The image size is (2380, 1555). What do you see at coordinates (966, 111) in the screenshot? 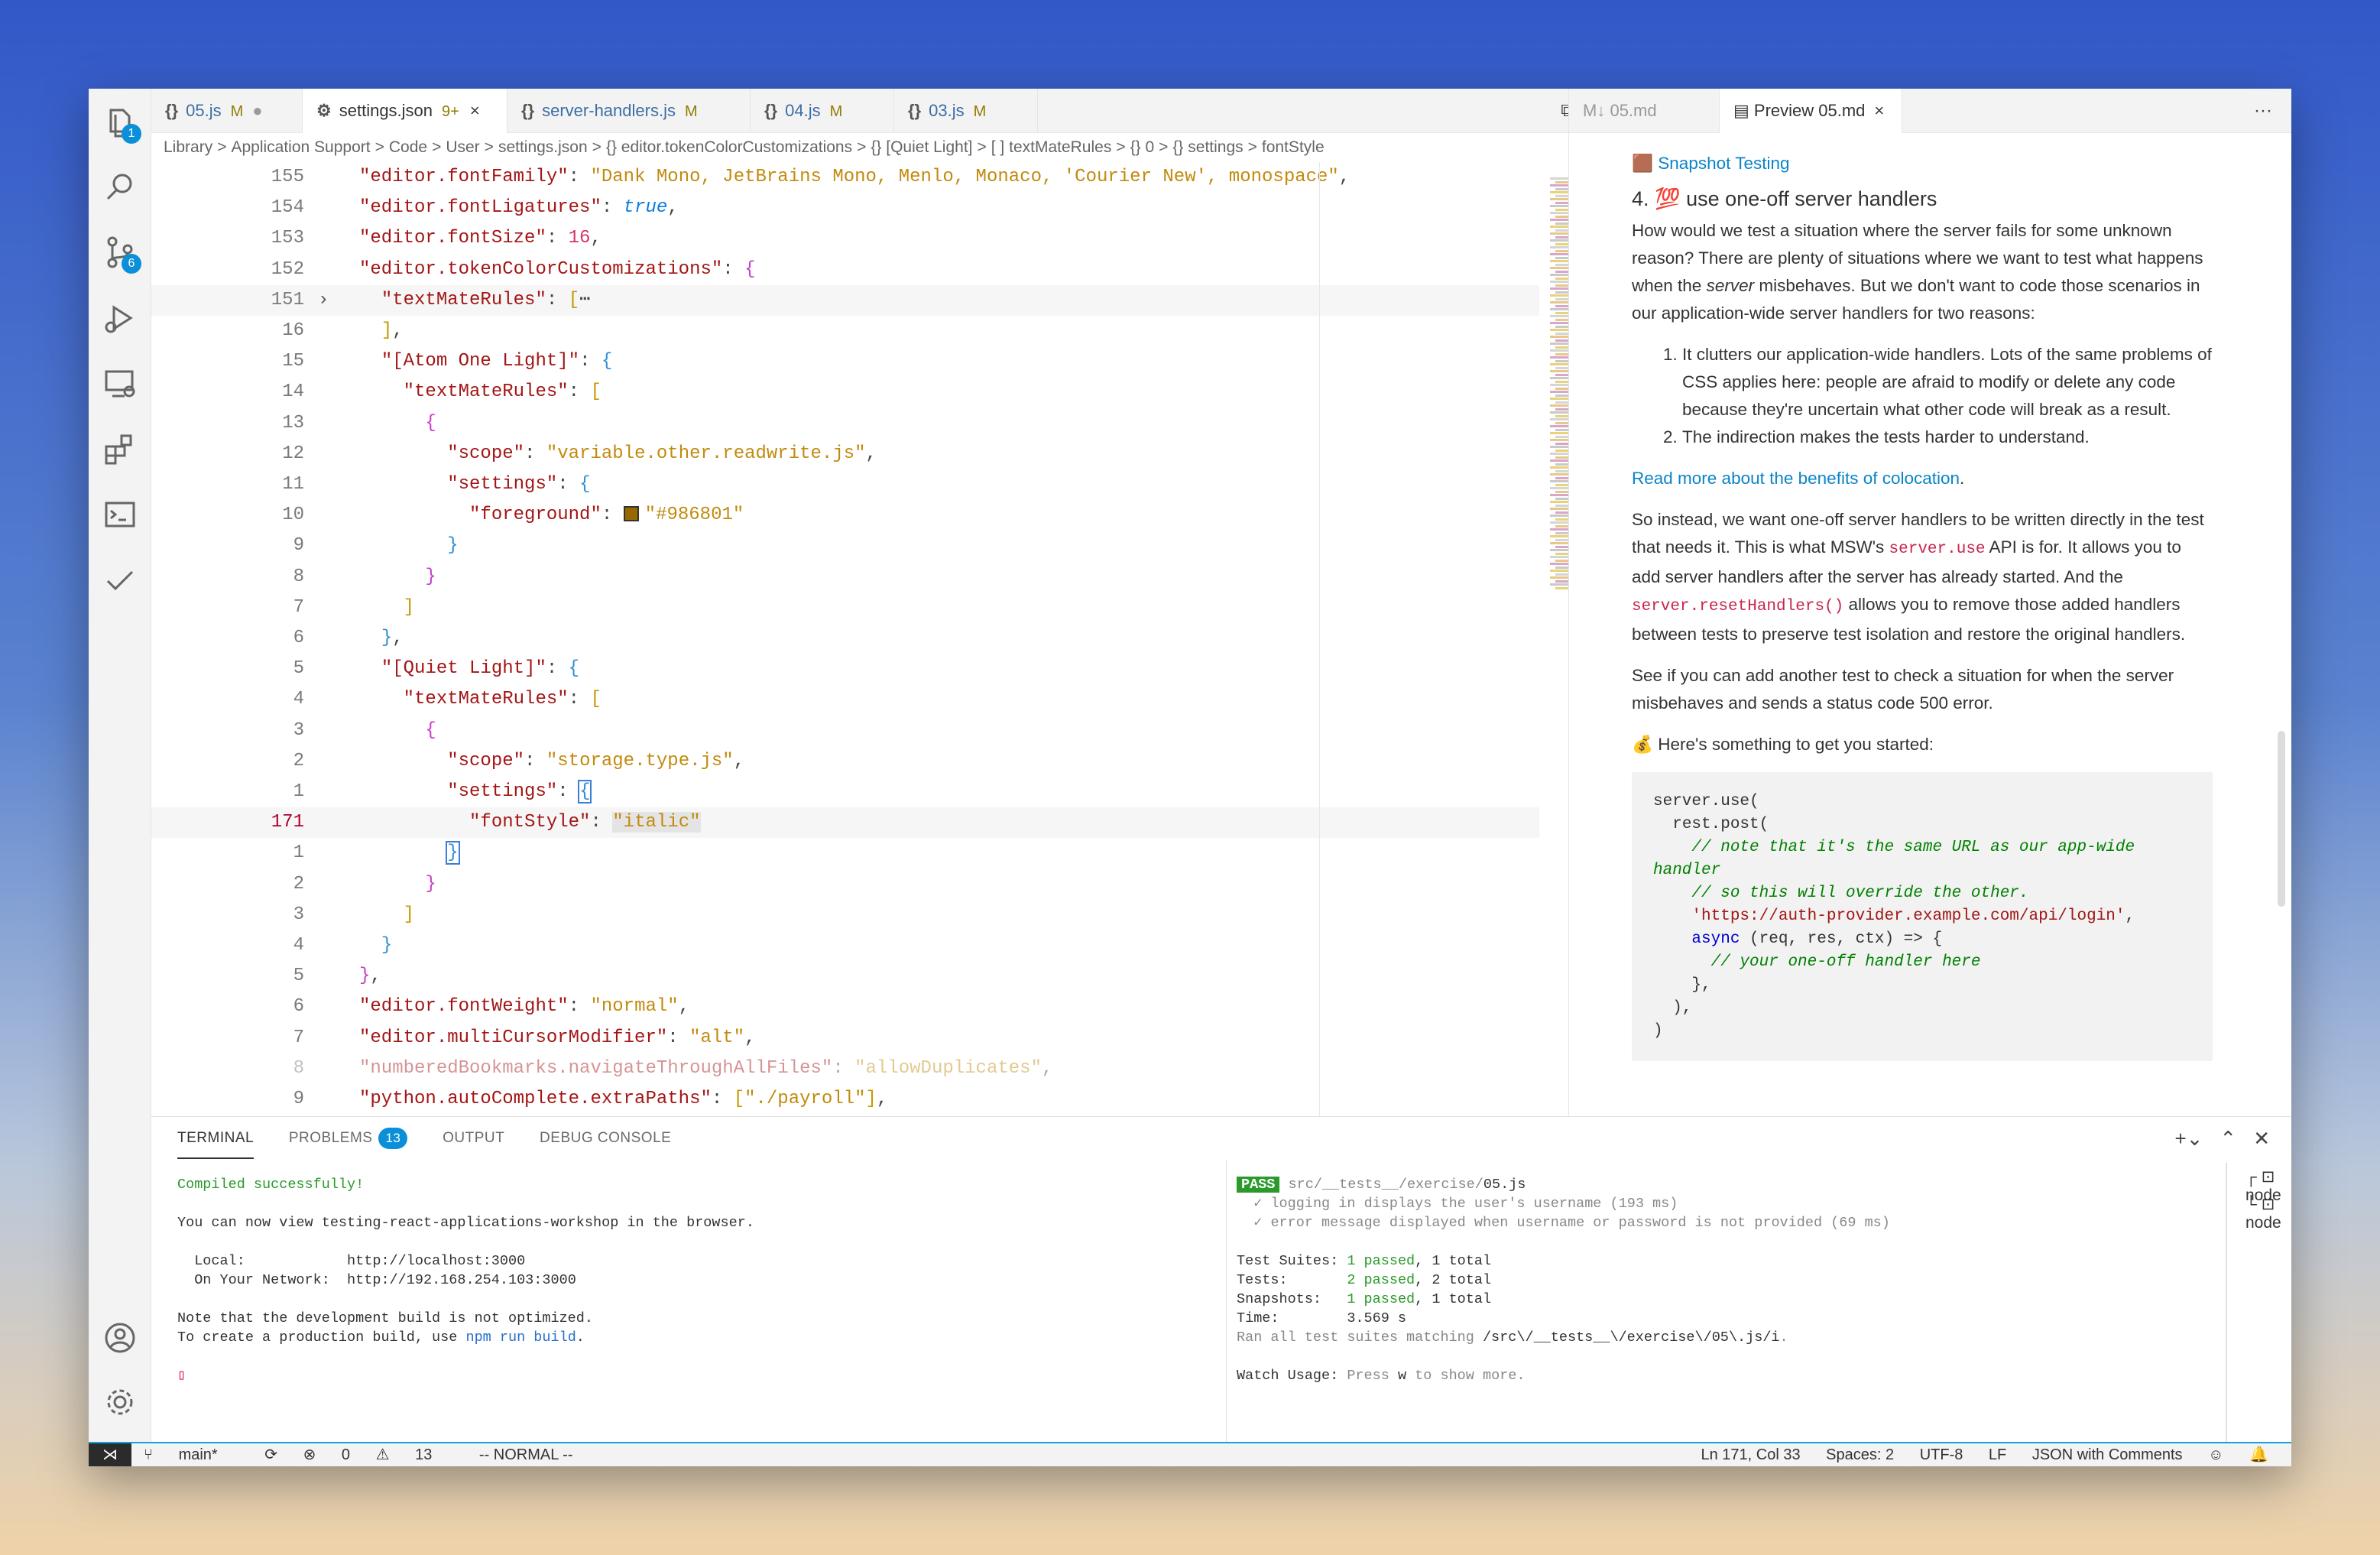
I see `tab-03-js: {} 03.js M` at bounding box center [966, 111].